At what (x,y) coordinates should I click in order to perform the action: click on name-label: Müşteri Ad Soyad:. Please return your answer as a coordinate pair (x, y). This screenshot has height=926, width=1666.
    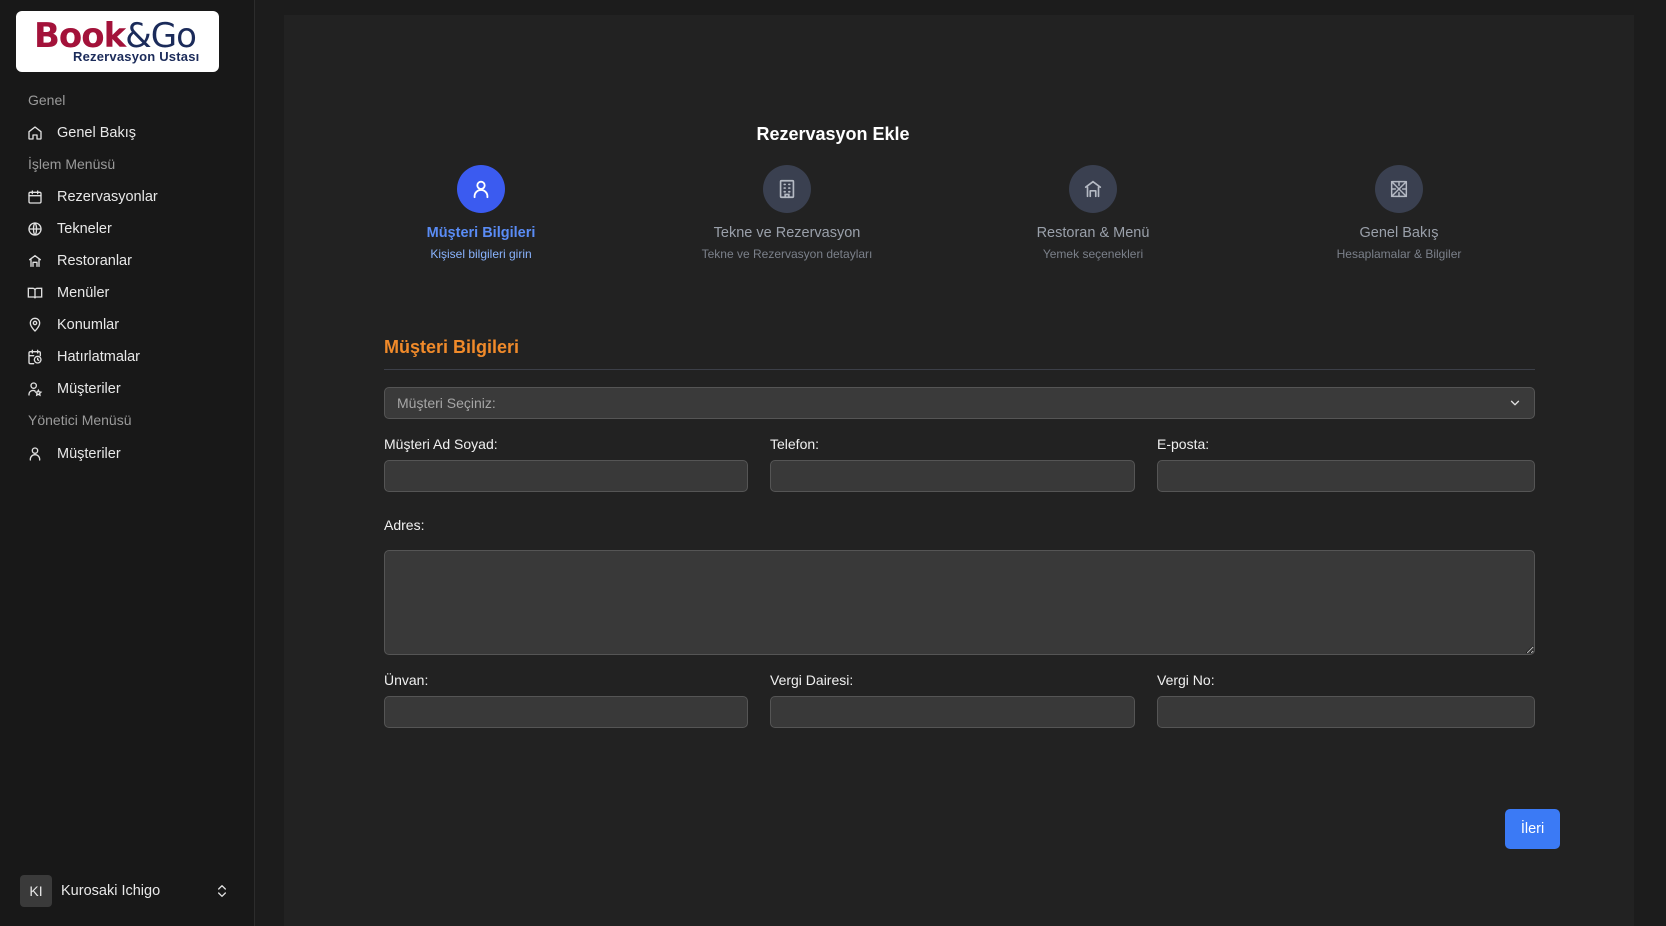
    Looking at the image, I should click on (441, 444).